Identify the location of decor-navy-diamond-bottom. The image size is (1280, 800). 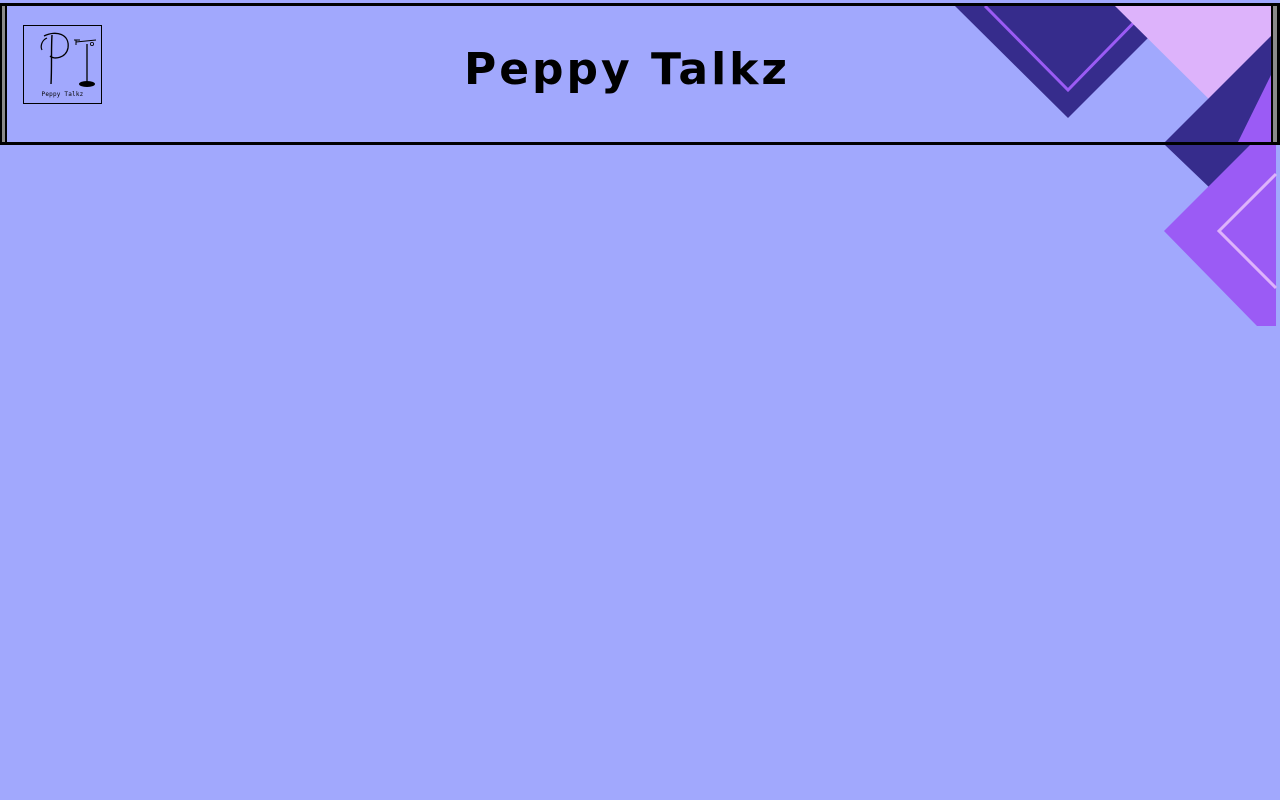
(1188, 167).